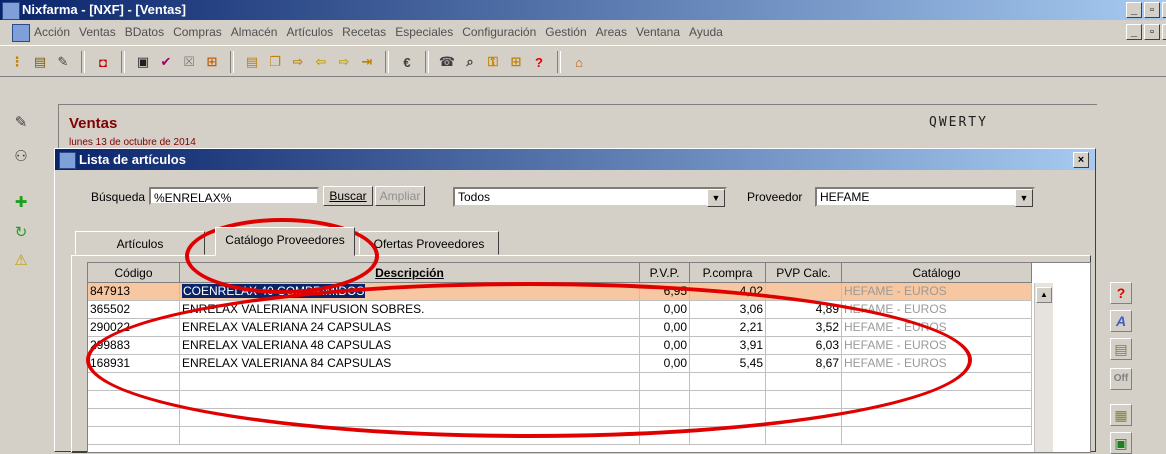 This screenshot has width=1166, height=454. What do you see at coordinates (658, 32) in the screenshot?
I see `menu-ventana: Ventana` at bounding box center [658, 32].